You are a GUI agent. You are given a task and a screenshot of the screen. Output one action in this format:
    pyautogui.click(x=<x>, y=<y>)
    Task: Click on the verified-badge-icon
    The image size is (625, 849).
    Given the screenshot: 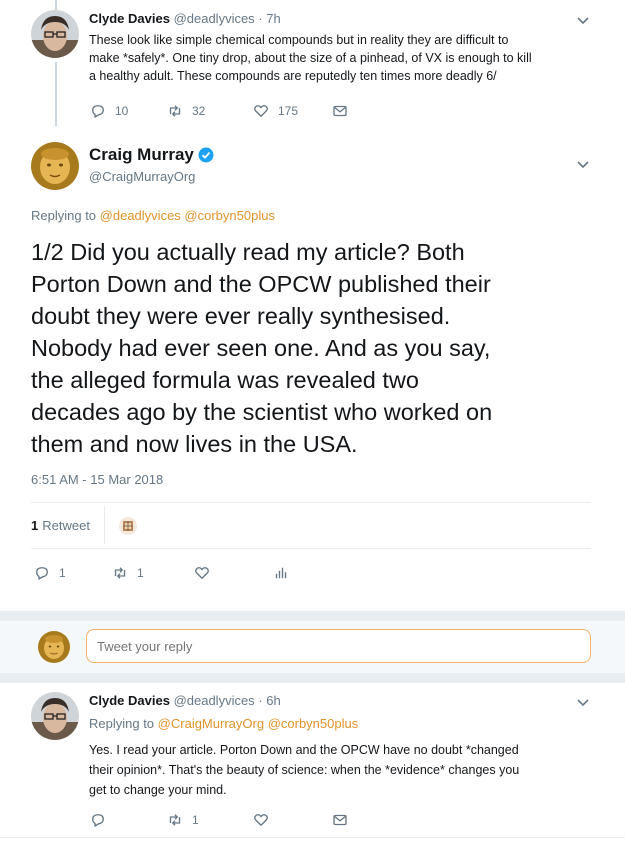 What is the action you would take?
    pyautogui.click(x=206, y=155)
    